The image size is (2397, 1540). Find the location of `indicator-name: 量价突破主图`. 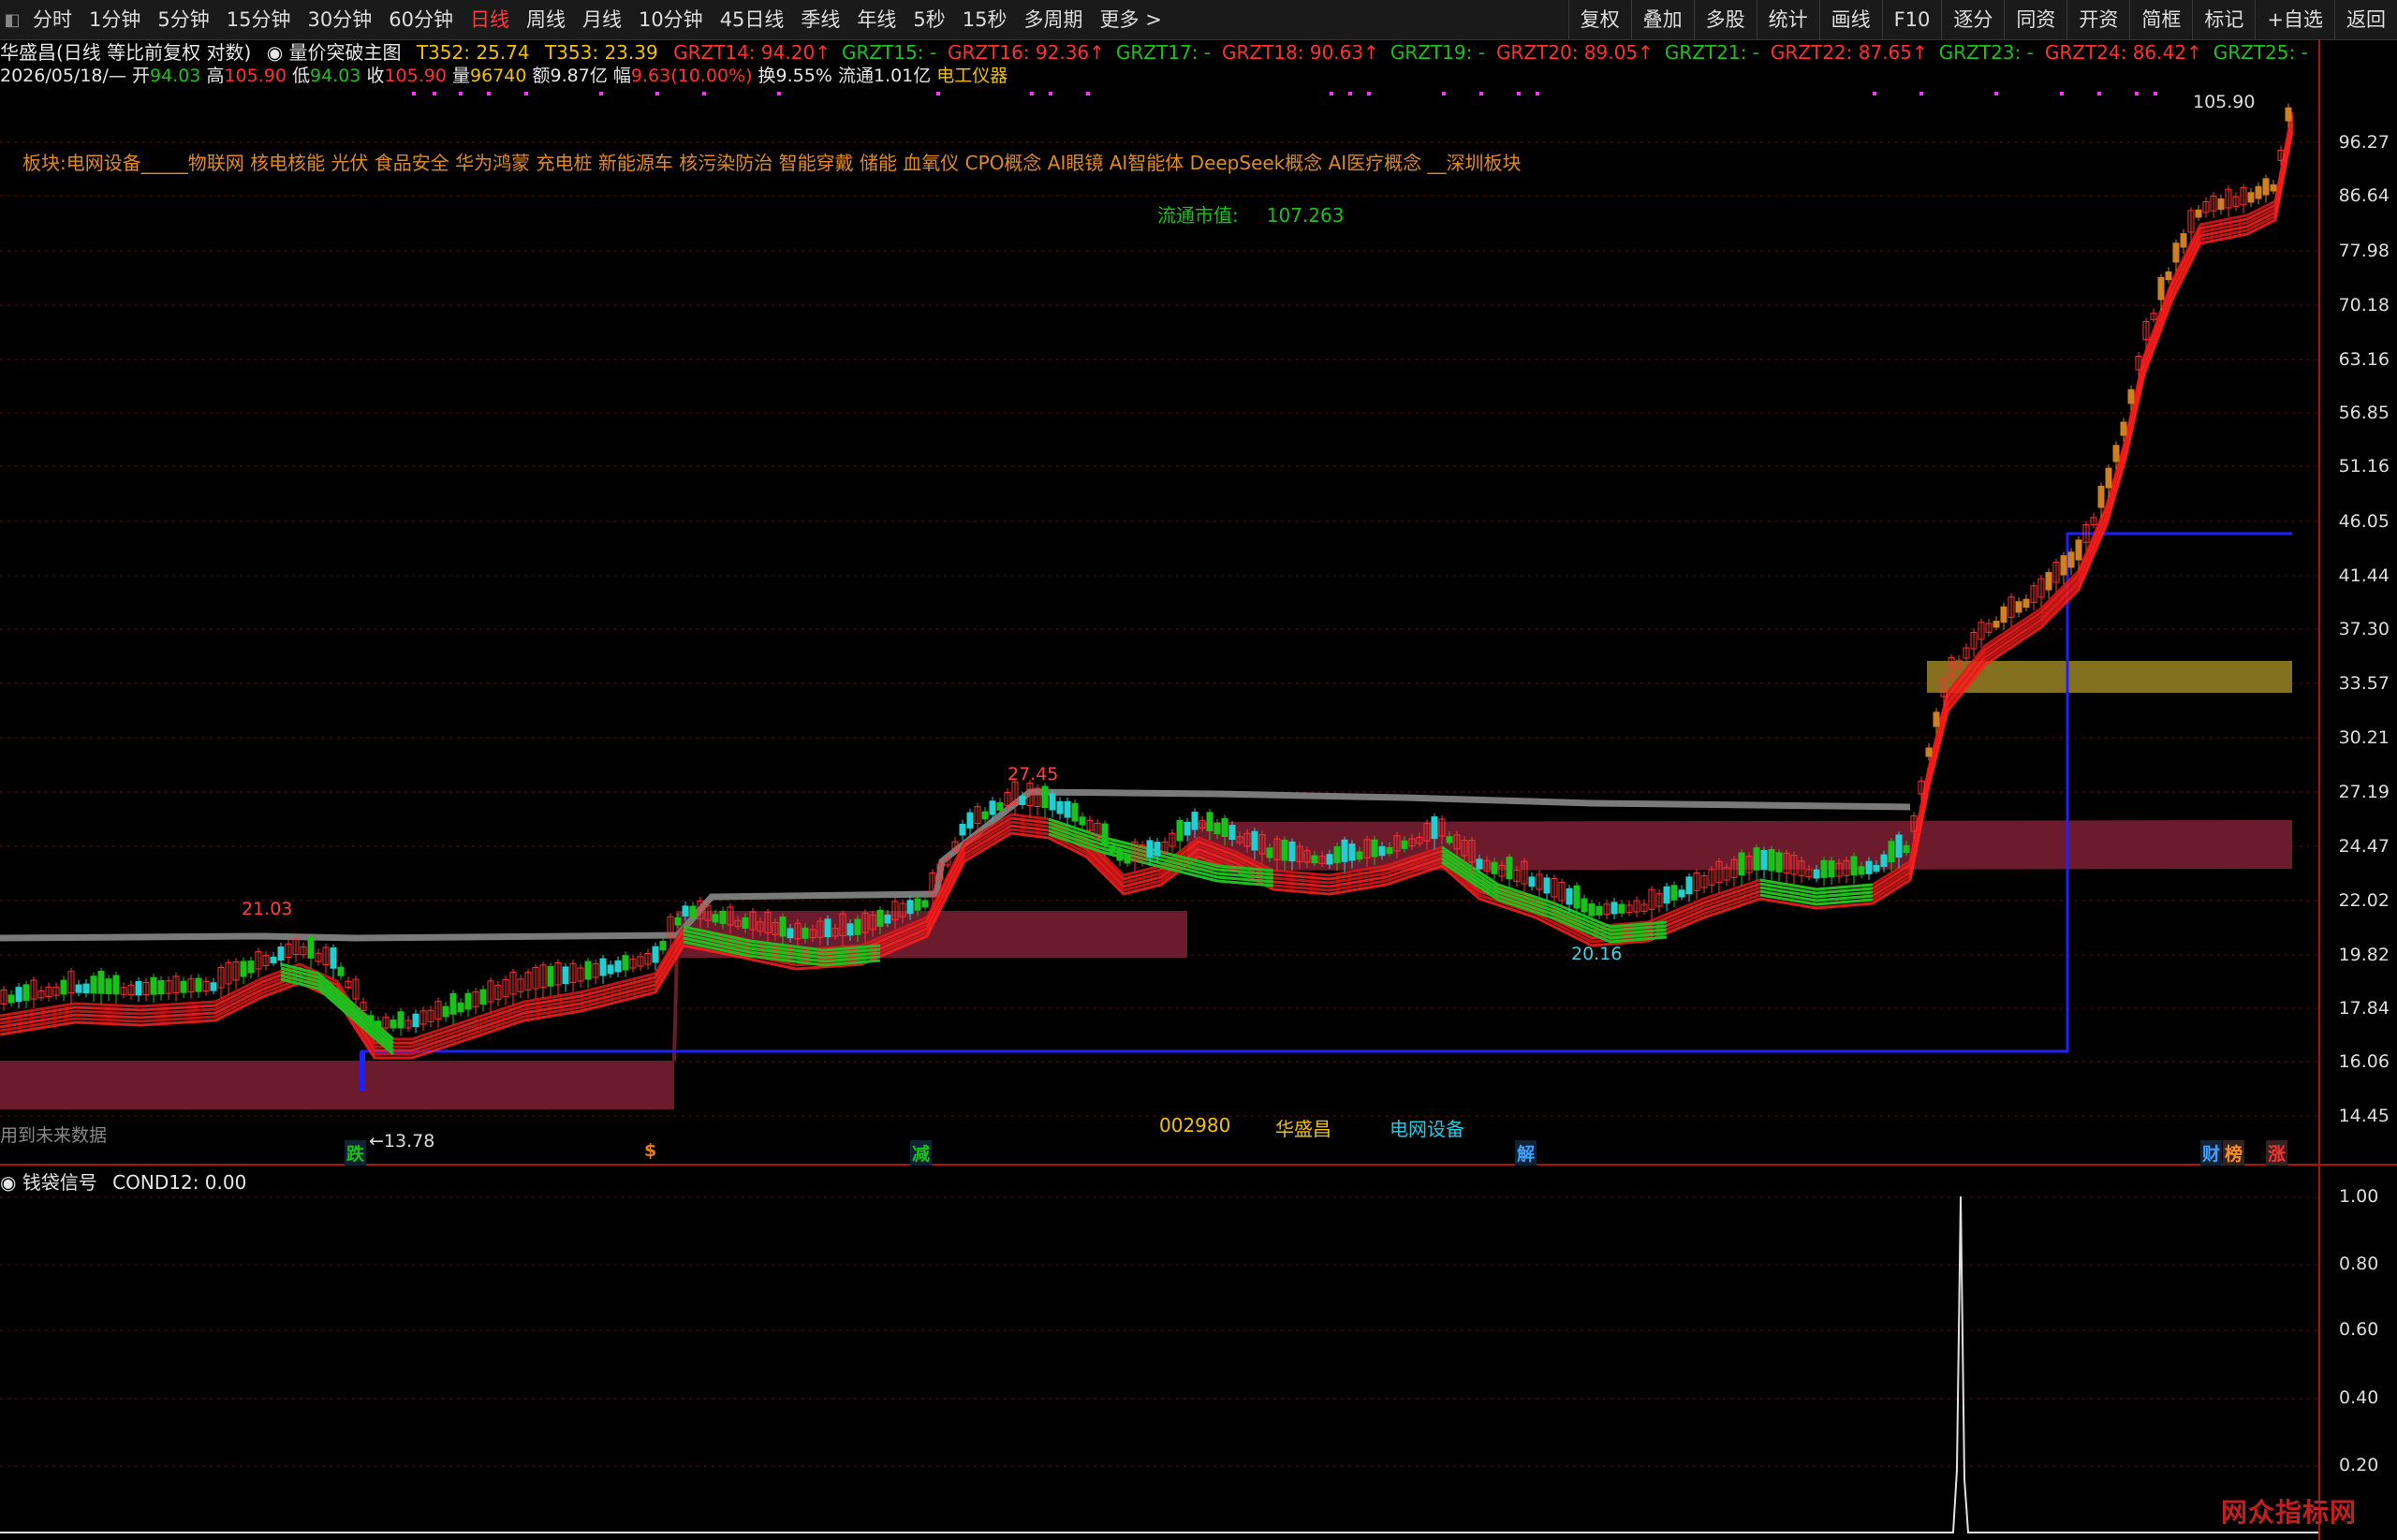

indicator-name: 量价突破主图 is located at coordinates (345, 52).